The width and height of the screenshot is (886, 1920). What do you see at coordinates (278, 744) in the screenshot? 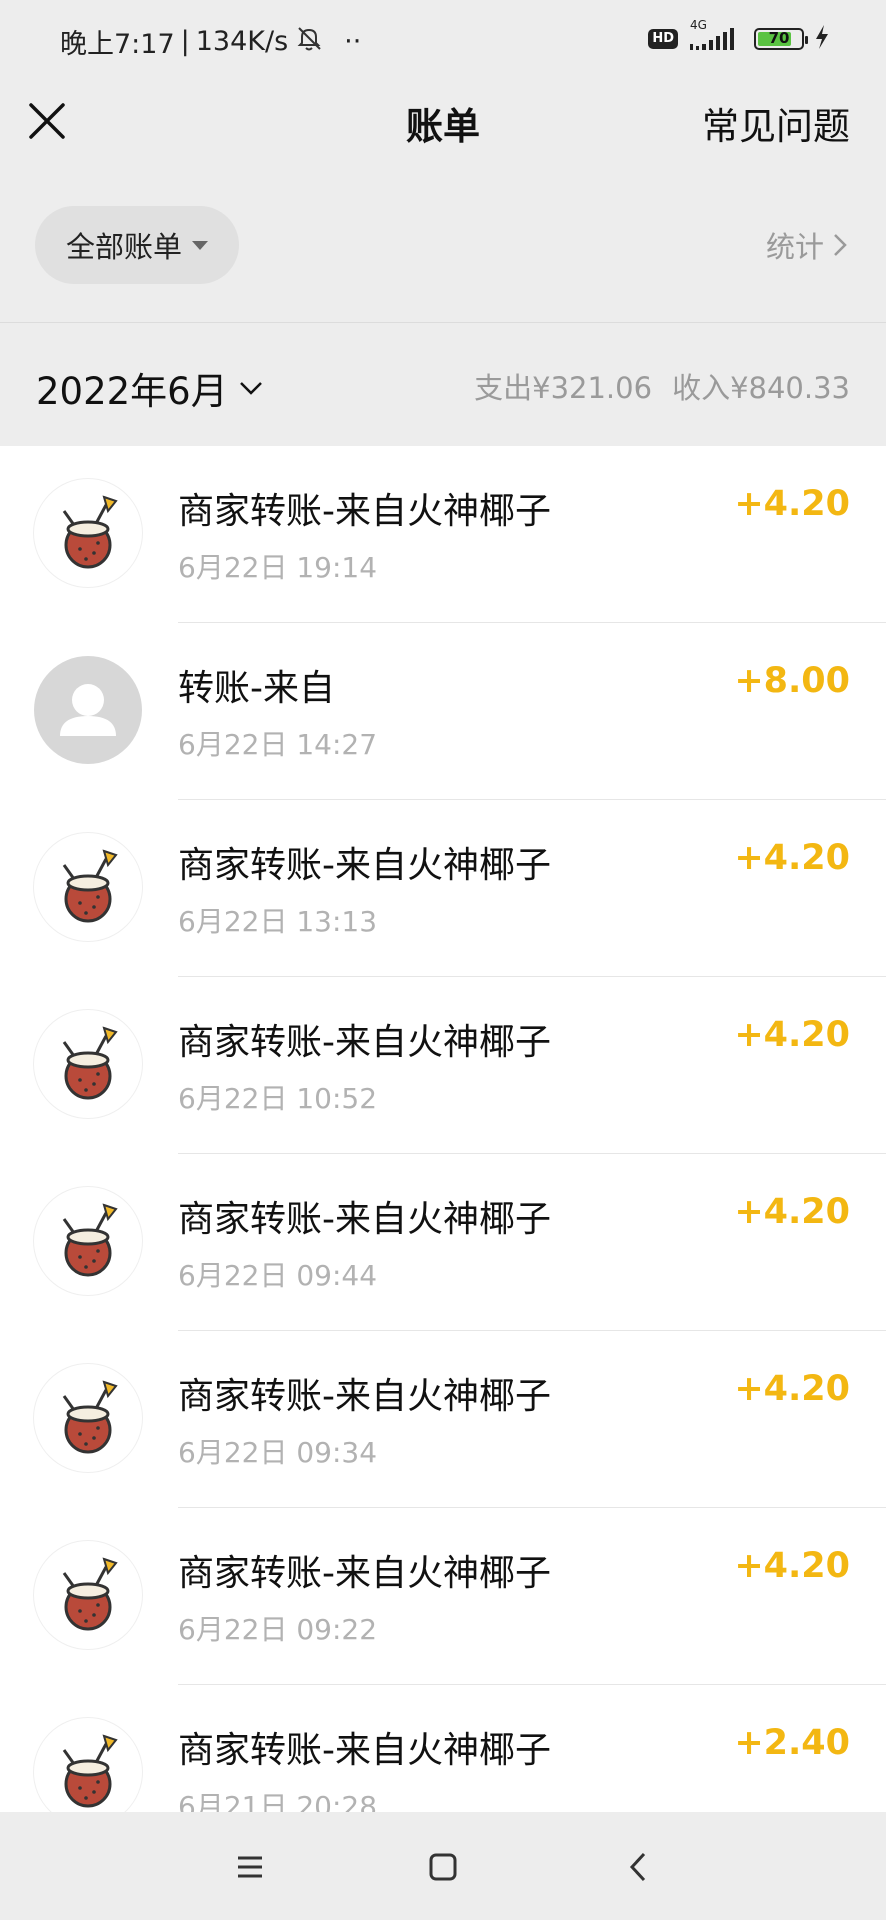
I see `transaction-time: 6月22日 14:27` at bounding box center [278, 744].